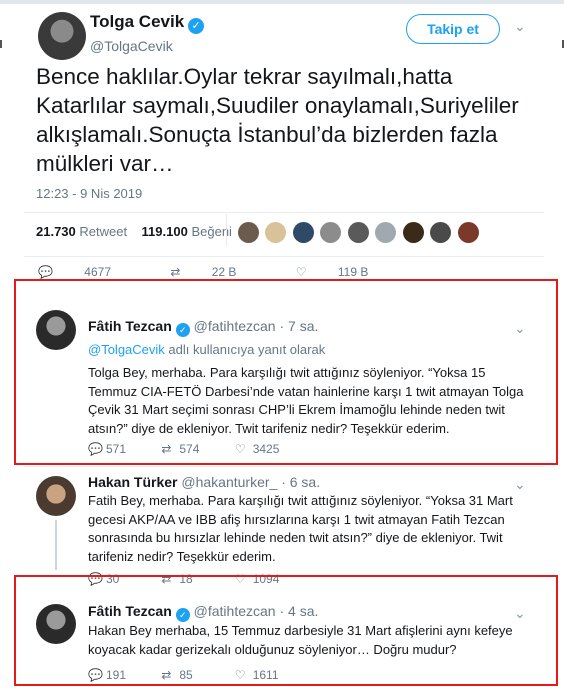 This screenshot has width=564, height=690. I want to click on reply-time: · 7 sa., so click(298, 326).